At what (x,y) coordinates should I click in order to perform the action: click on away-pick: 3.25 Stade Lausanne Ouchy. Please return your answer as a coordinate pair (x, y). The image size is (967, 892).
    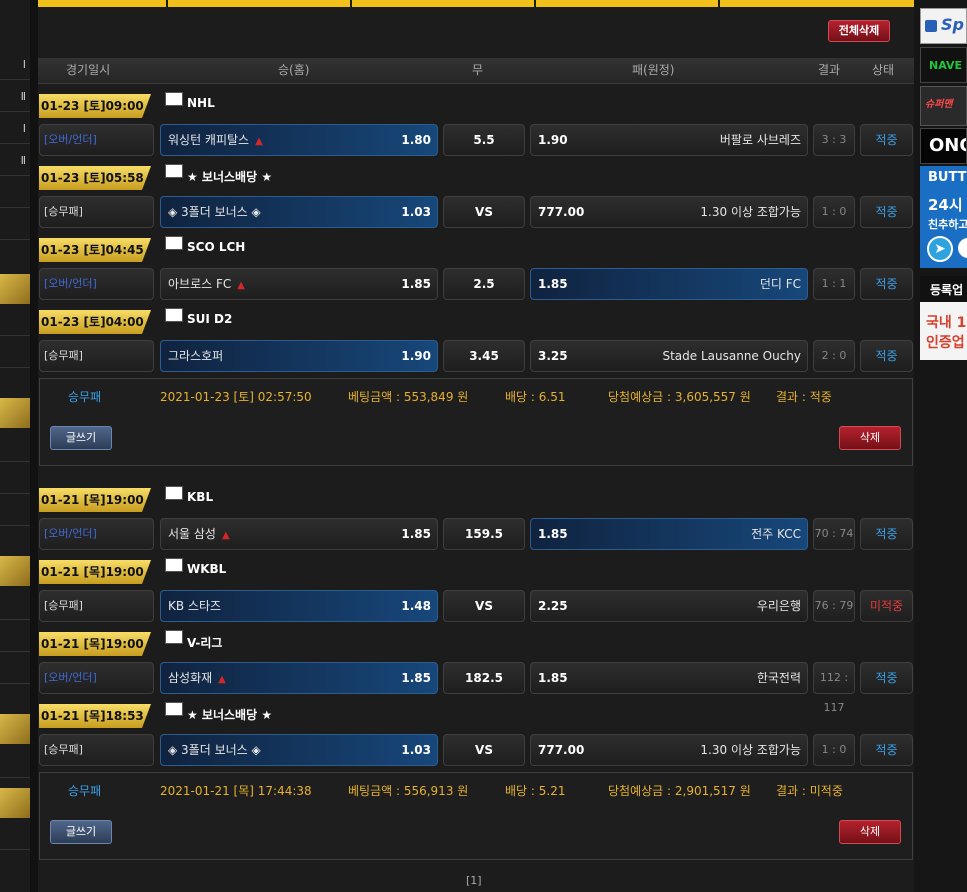
    Looking at the image, I should click on (669, 356).